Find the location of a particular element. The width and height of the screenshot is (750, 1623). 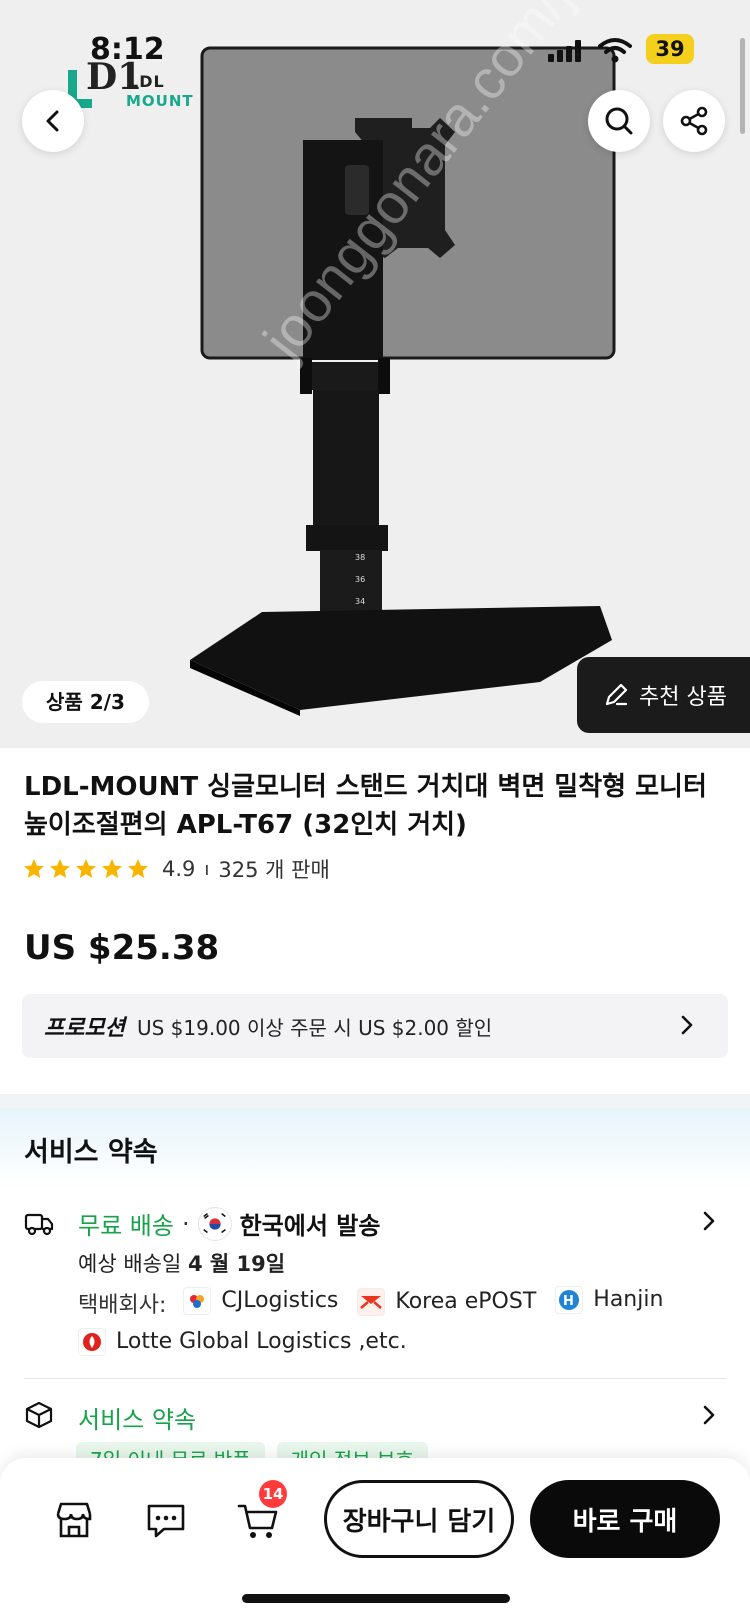

home-indicator is located at coordinates (376, 1598).